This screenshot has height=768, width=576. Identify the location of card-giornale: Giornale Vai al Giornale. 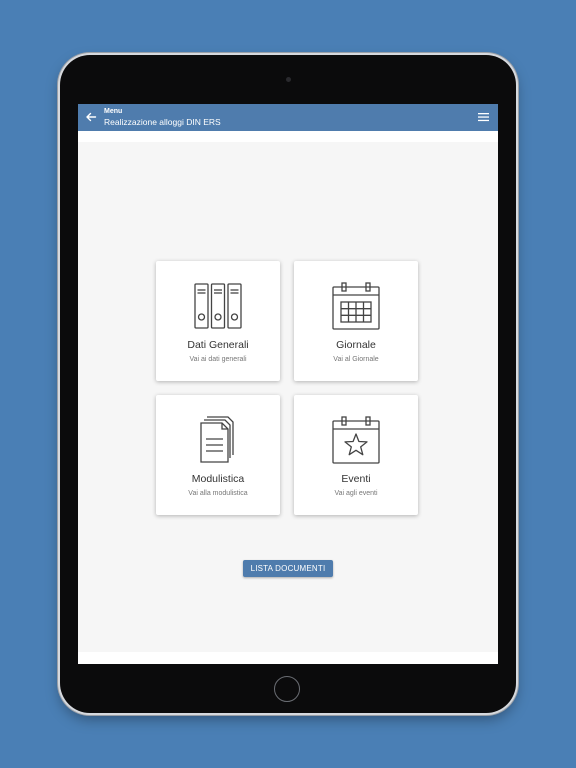
(356, 321).